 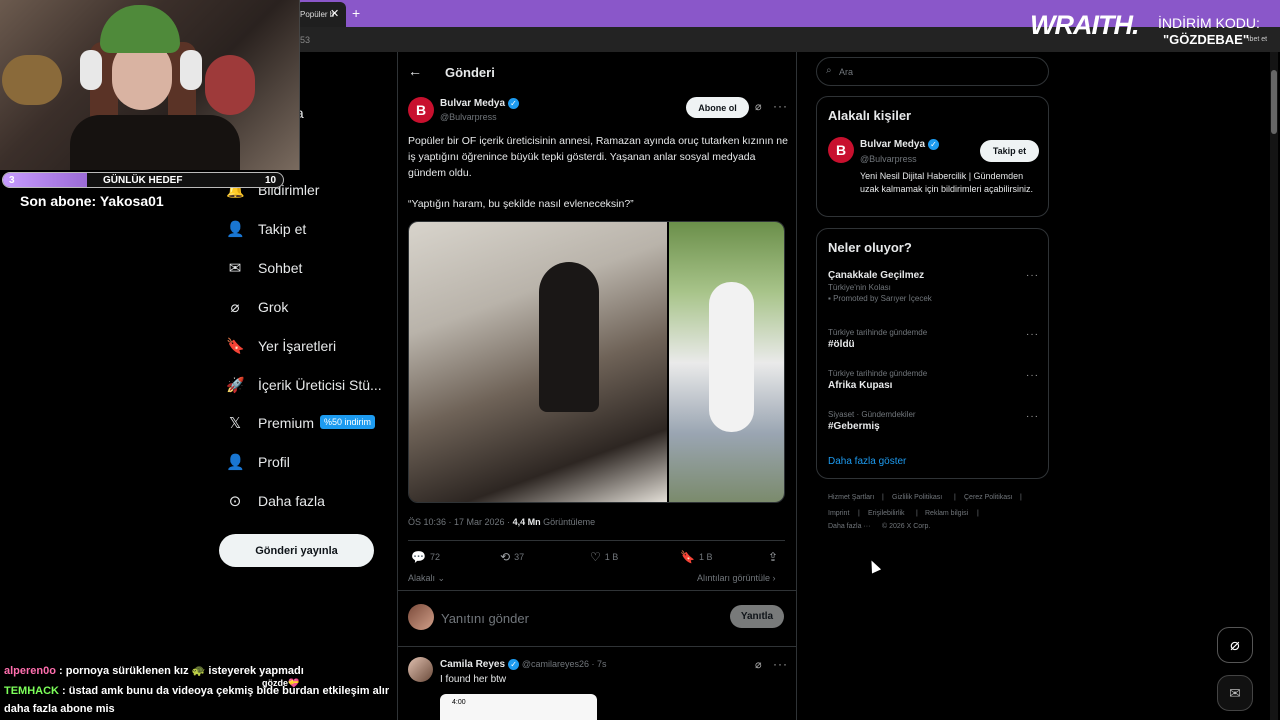 I want to click on repost-icon: ⟲, so click(x=505, y=557).